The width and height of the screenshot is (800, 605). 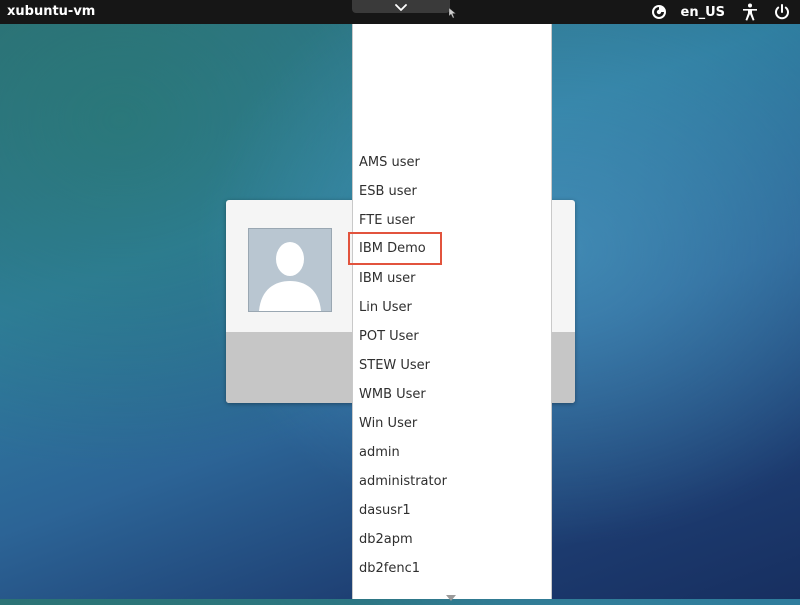 I want to click on scroll-down-arrow-icon, so click(x=451, y=589).